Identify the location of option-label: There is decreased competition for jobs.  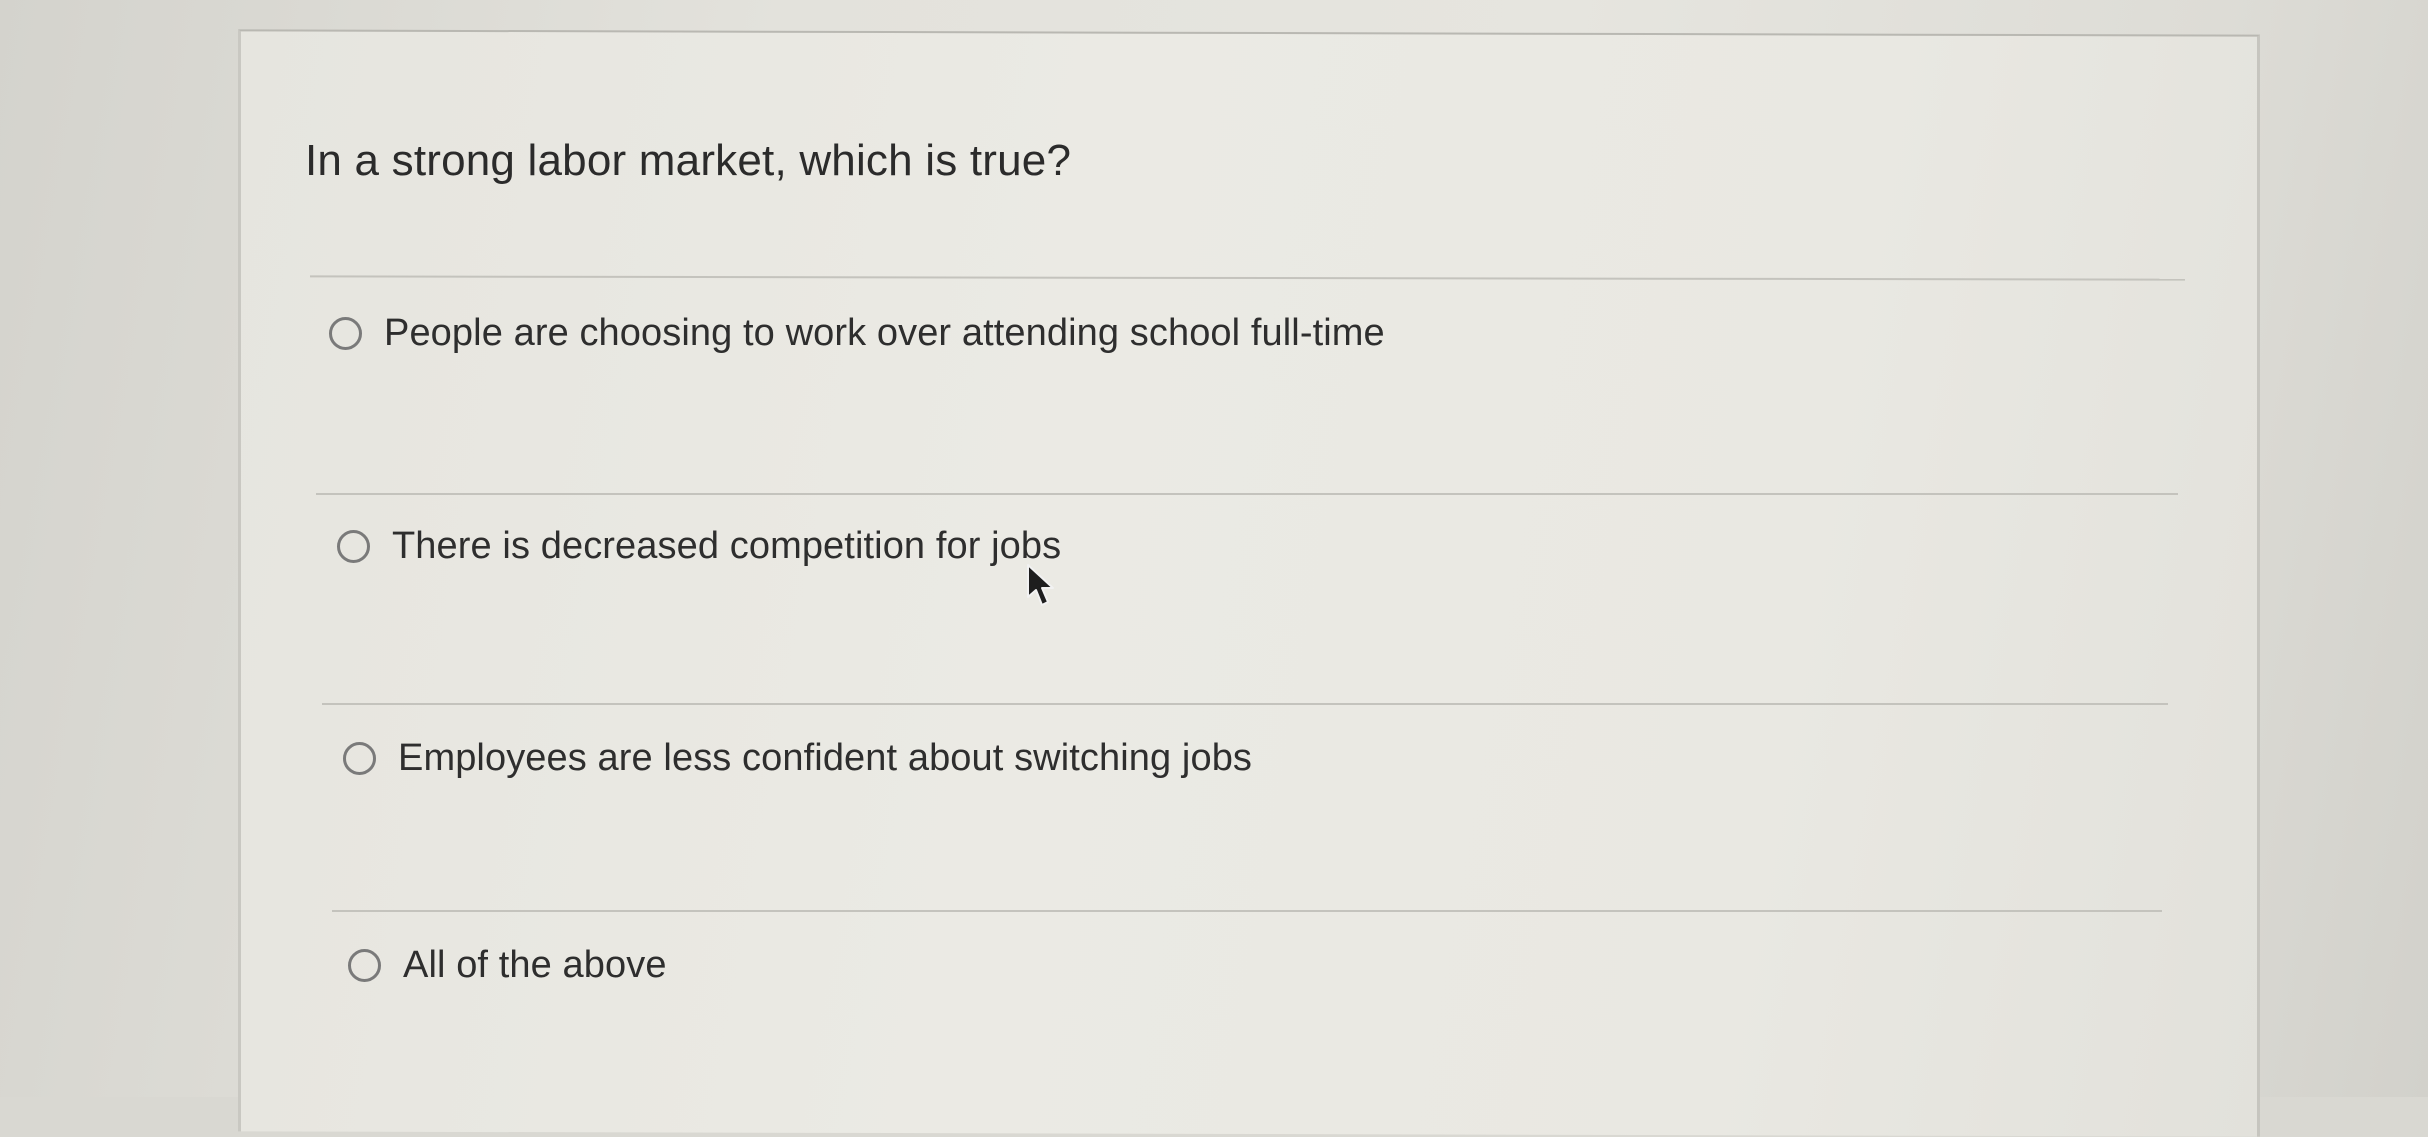
(727, 546).